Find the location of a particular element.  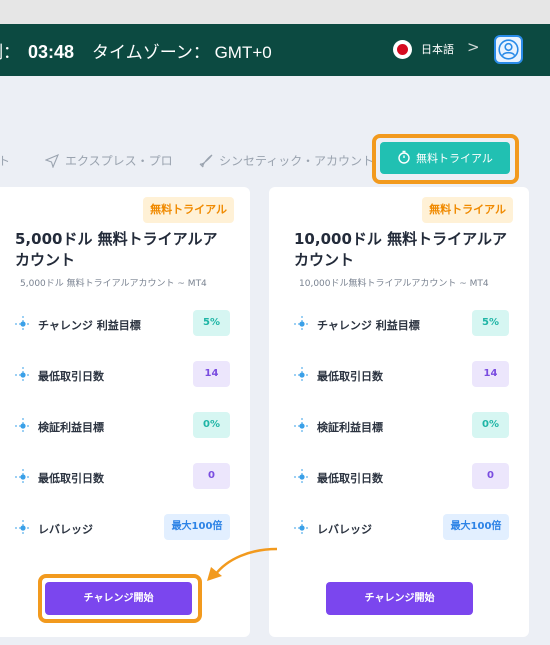

user-avatar-icon is located at coordinates (508, 49).